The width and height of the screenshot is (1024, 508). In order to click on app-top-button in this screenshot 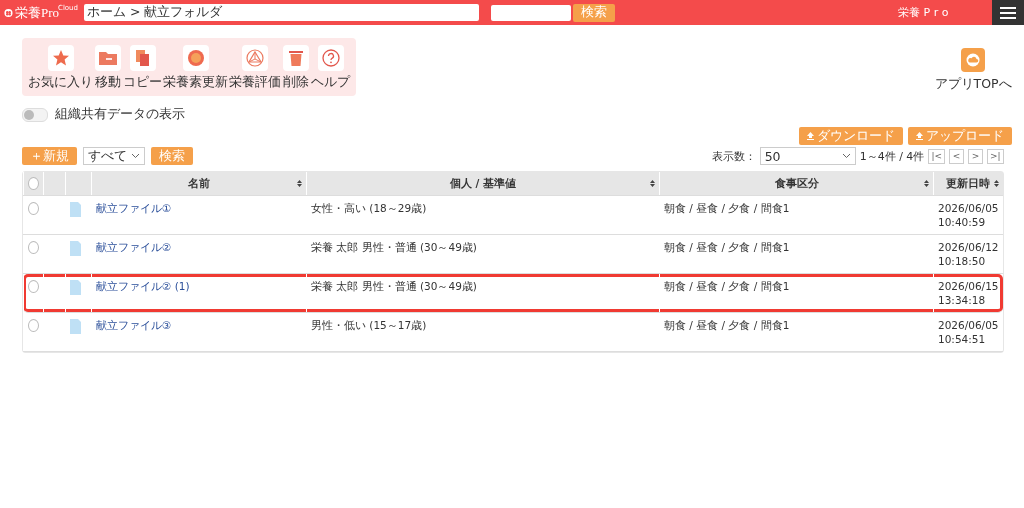, I will do `click(973, 60)`.